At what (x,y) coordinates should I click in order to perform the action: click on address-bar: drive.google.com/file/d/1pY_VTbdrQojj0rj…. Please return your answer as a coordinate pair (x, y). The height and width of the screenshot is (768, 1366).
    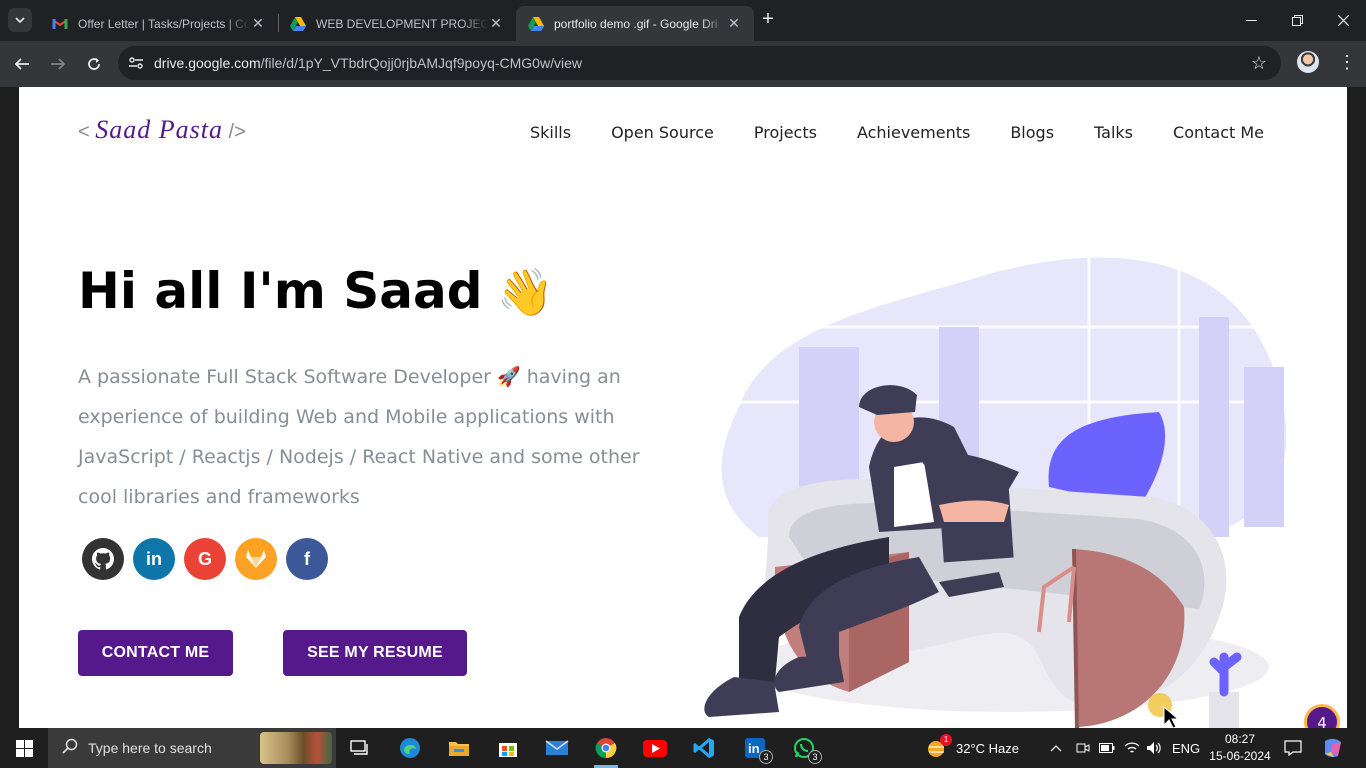
    Looking at the image, I should click on (699, 63).